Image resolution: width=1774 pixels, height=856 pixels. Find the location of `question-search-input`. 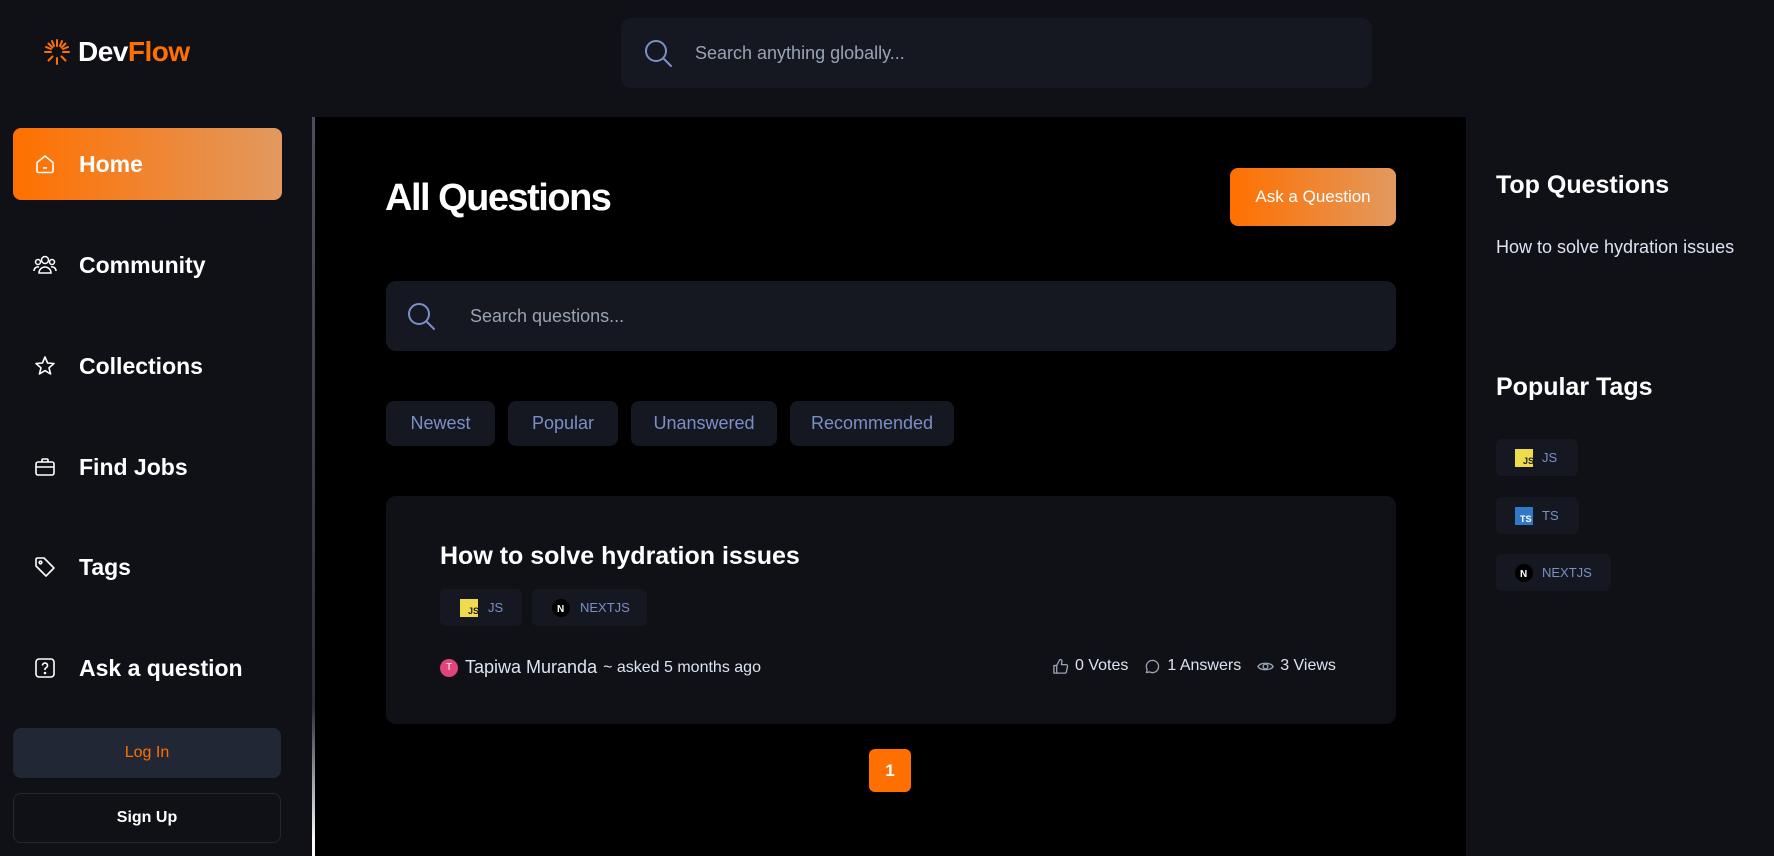

question-search-input is located at coordinates (870, 316).